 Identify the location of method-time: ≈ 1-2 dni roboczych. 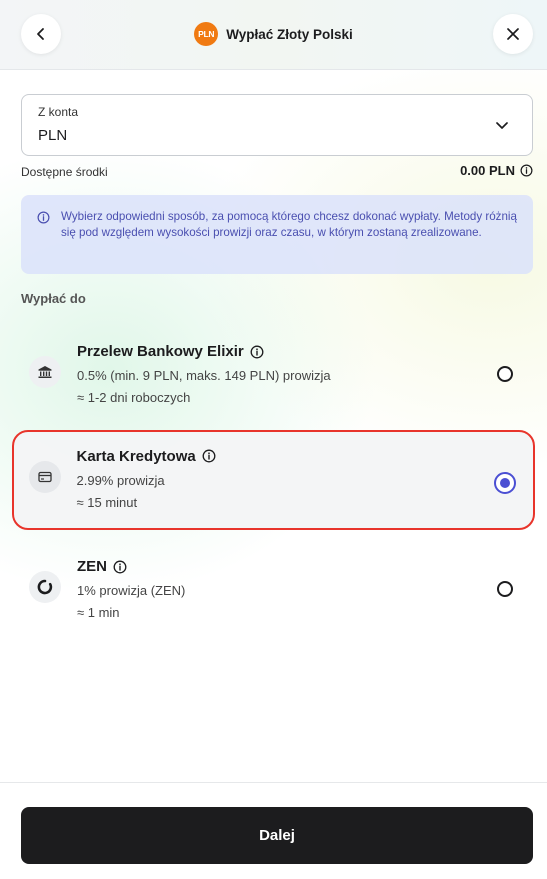
(134, 397).